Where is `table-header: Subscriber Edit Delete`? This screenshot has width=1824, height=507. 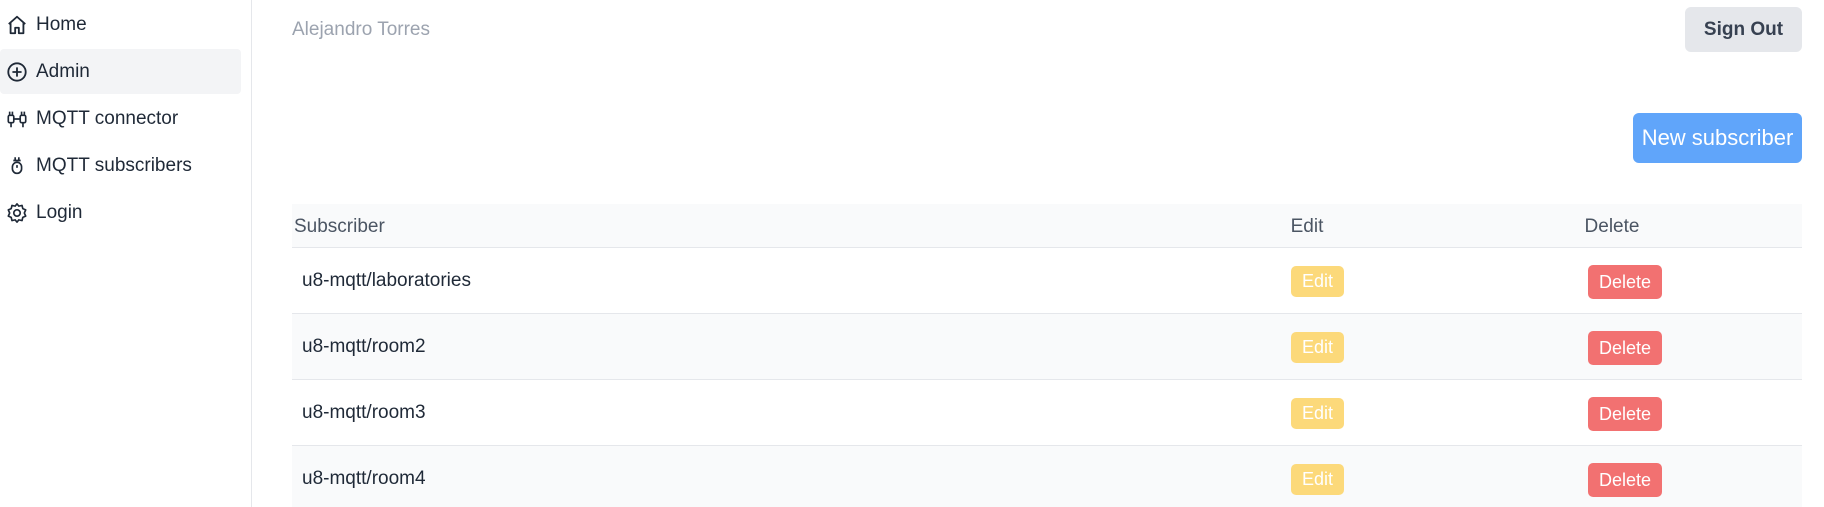
table-header: Subscriber Edit Delete is located at coordinates (1047, 226).